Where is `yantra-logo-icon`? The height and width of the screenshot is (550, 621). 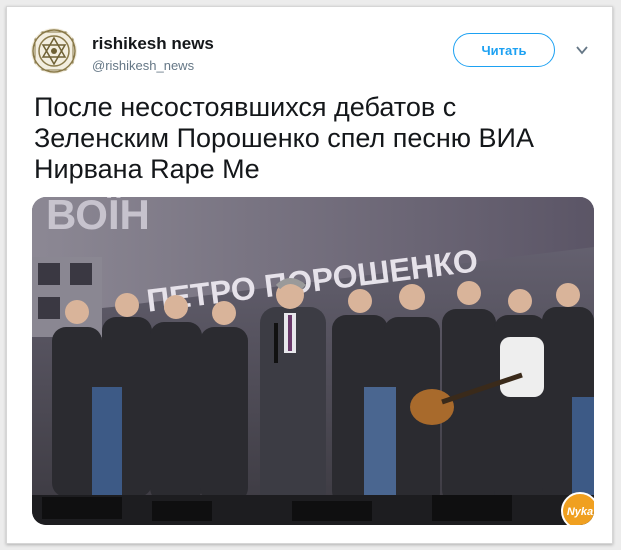 yantra-logo-icon is located at coordinates (54, 51).